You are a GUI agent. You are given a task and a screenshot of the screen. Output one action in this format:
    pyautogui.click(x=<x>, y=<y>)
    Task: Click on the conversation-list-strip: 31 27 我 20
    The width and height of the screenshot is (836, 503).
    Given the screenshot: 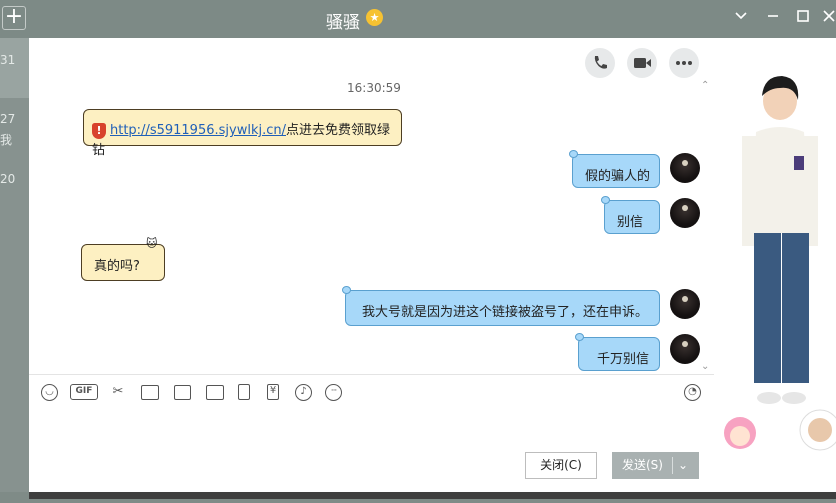 What is the action you would take?
    pyautogui.click(x=14, y=265)
    